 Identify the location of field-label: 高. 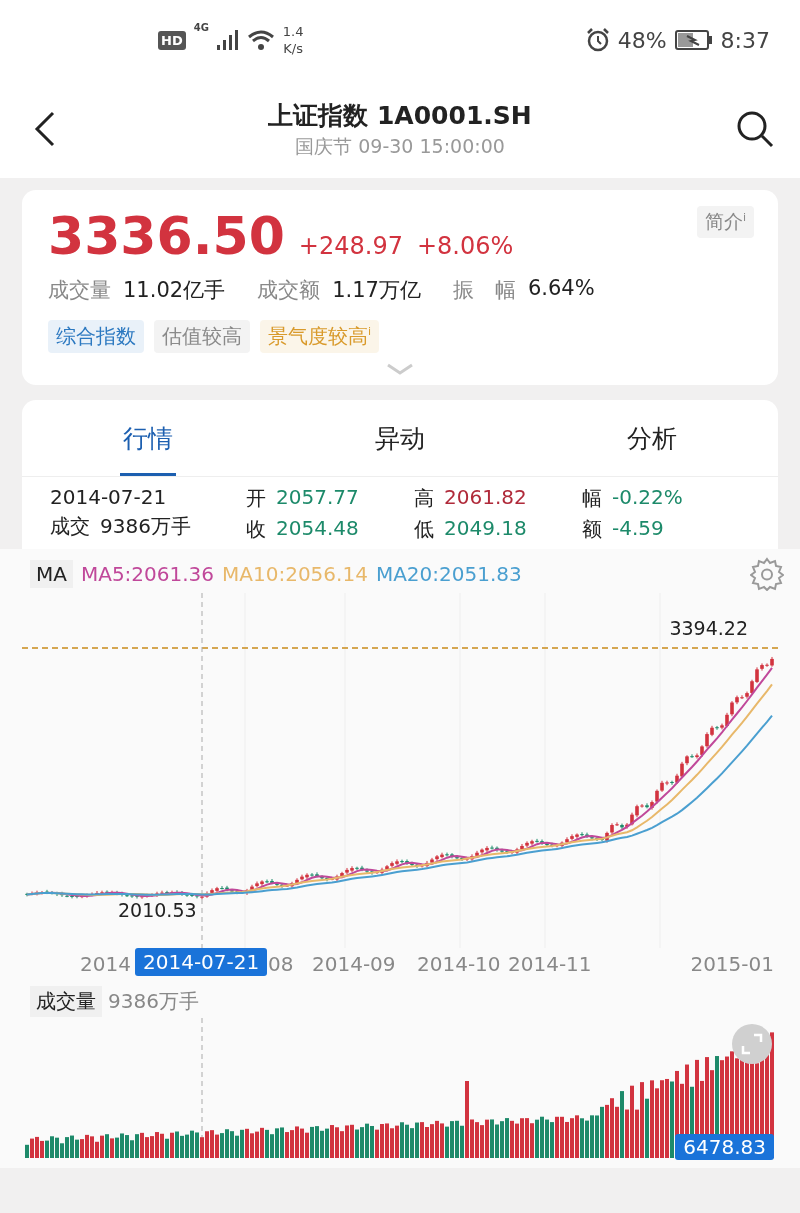
(424, 498).